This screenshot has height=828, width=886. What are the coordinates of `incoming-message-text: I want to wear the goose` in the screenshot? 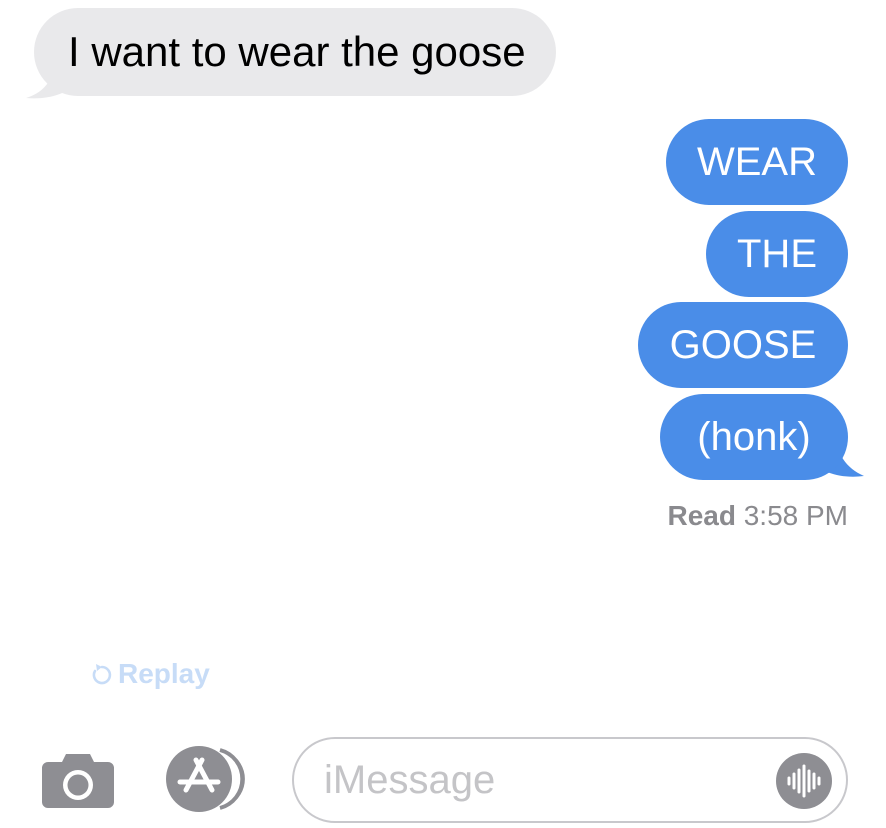 It's located at (297, 51).